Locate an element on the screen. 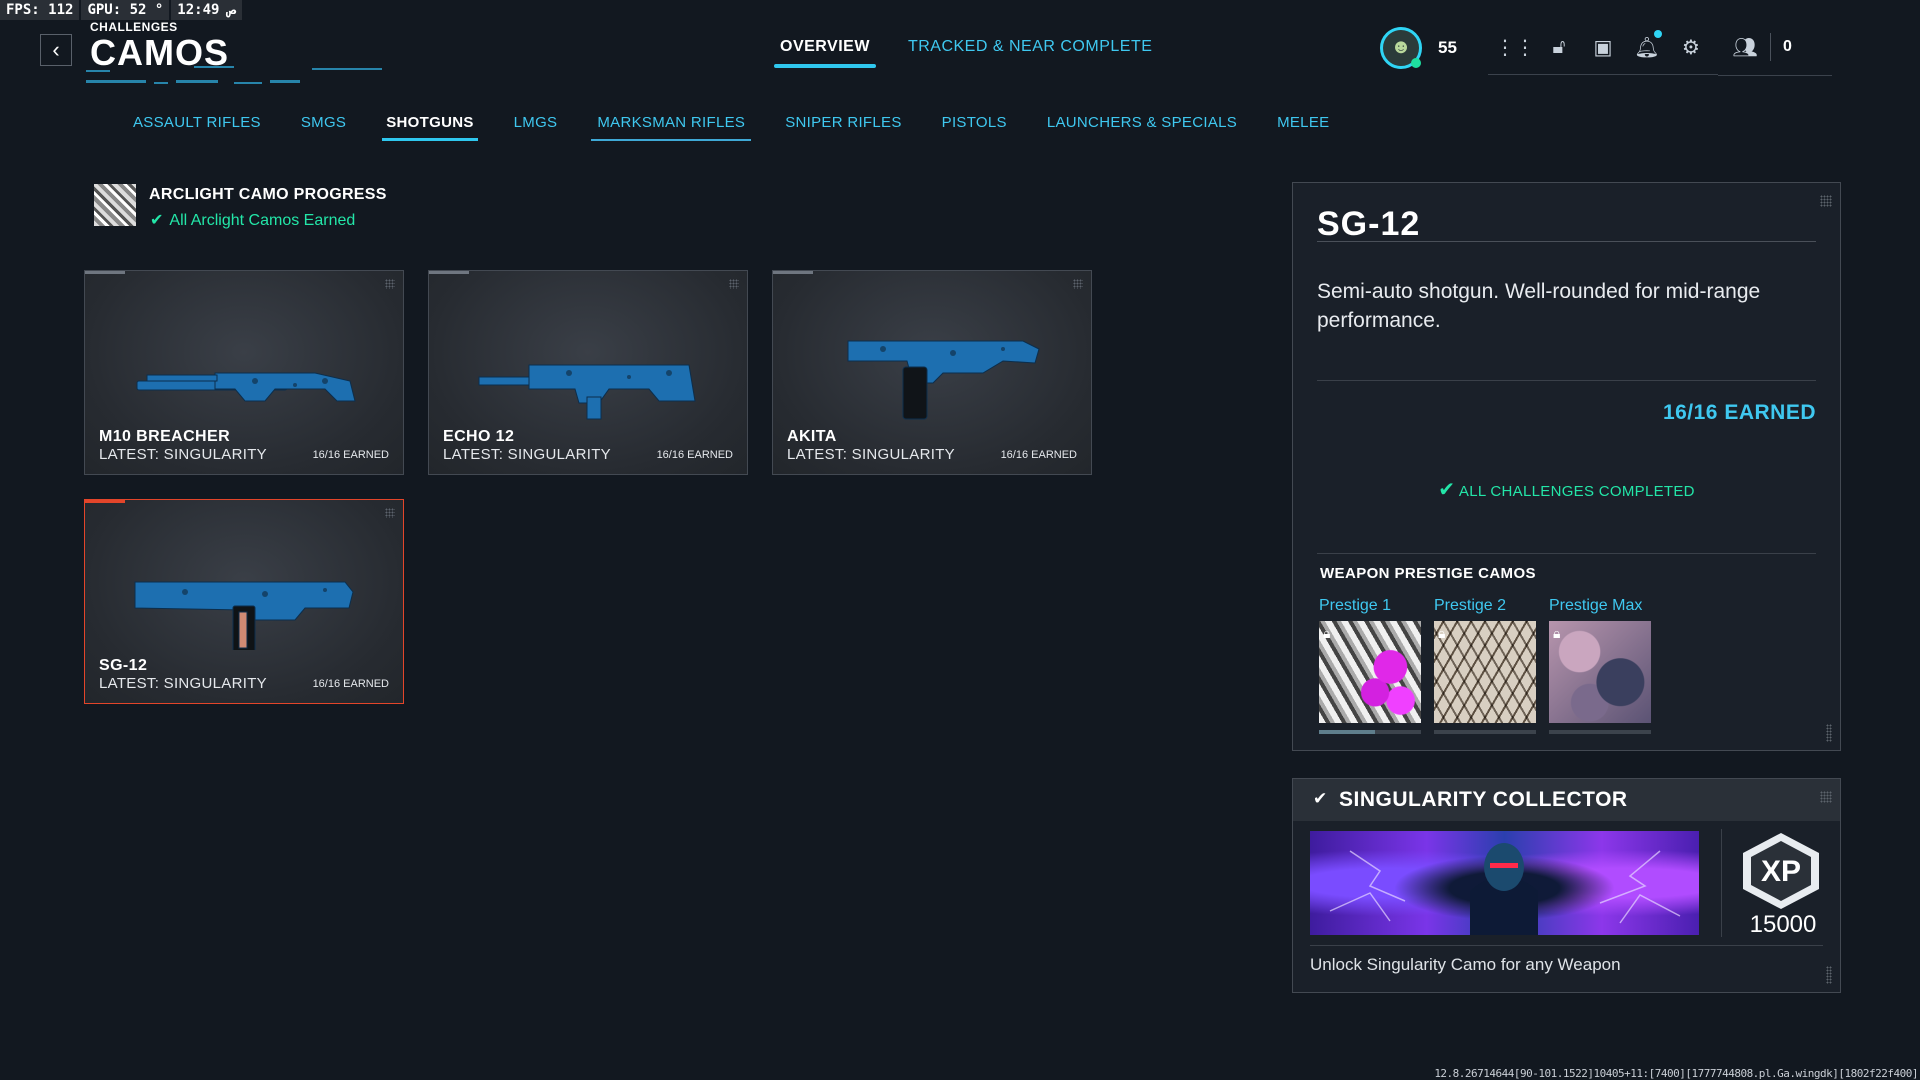 This screenshot has height=1080, width=1920. prestige-label: Prestige 2 is located at coordinates (1470, 605).